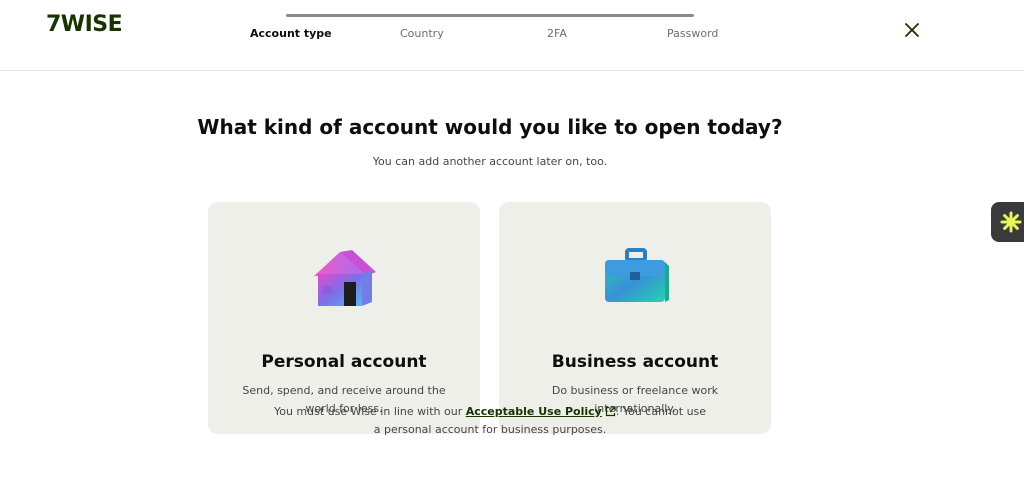 The image size is (1024, 504). What do you see at coordinates (1011, 222) in the screenshot?
I see `asterisk-icon` at bounding box center [1011, 222].